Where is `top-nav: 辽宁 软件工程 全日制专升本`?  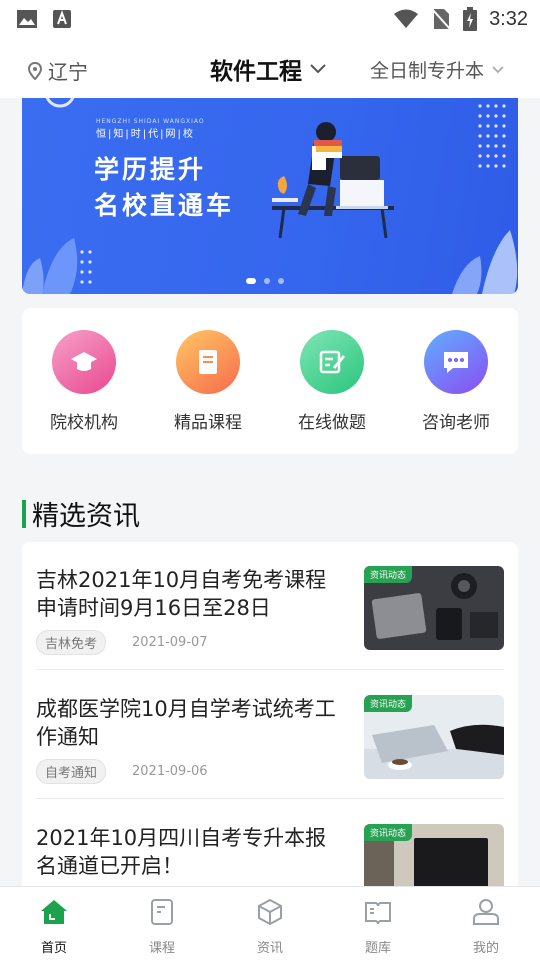 top-nav: 辽宁 软件工程 全日制专升本 is located at coordinates (270, 68).